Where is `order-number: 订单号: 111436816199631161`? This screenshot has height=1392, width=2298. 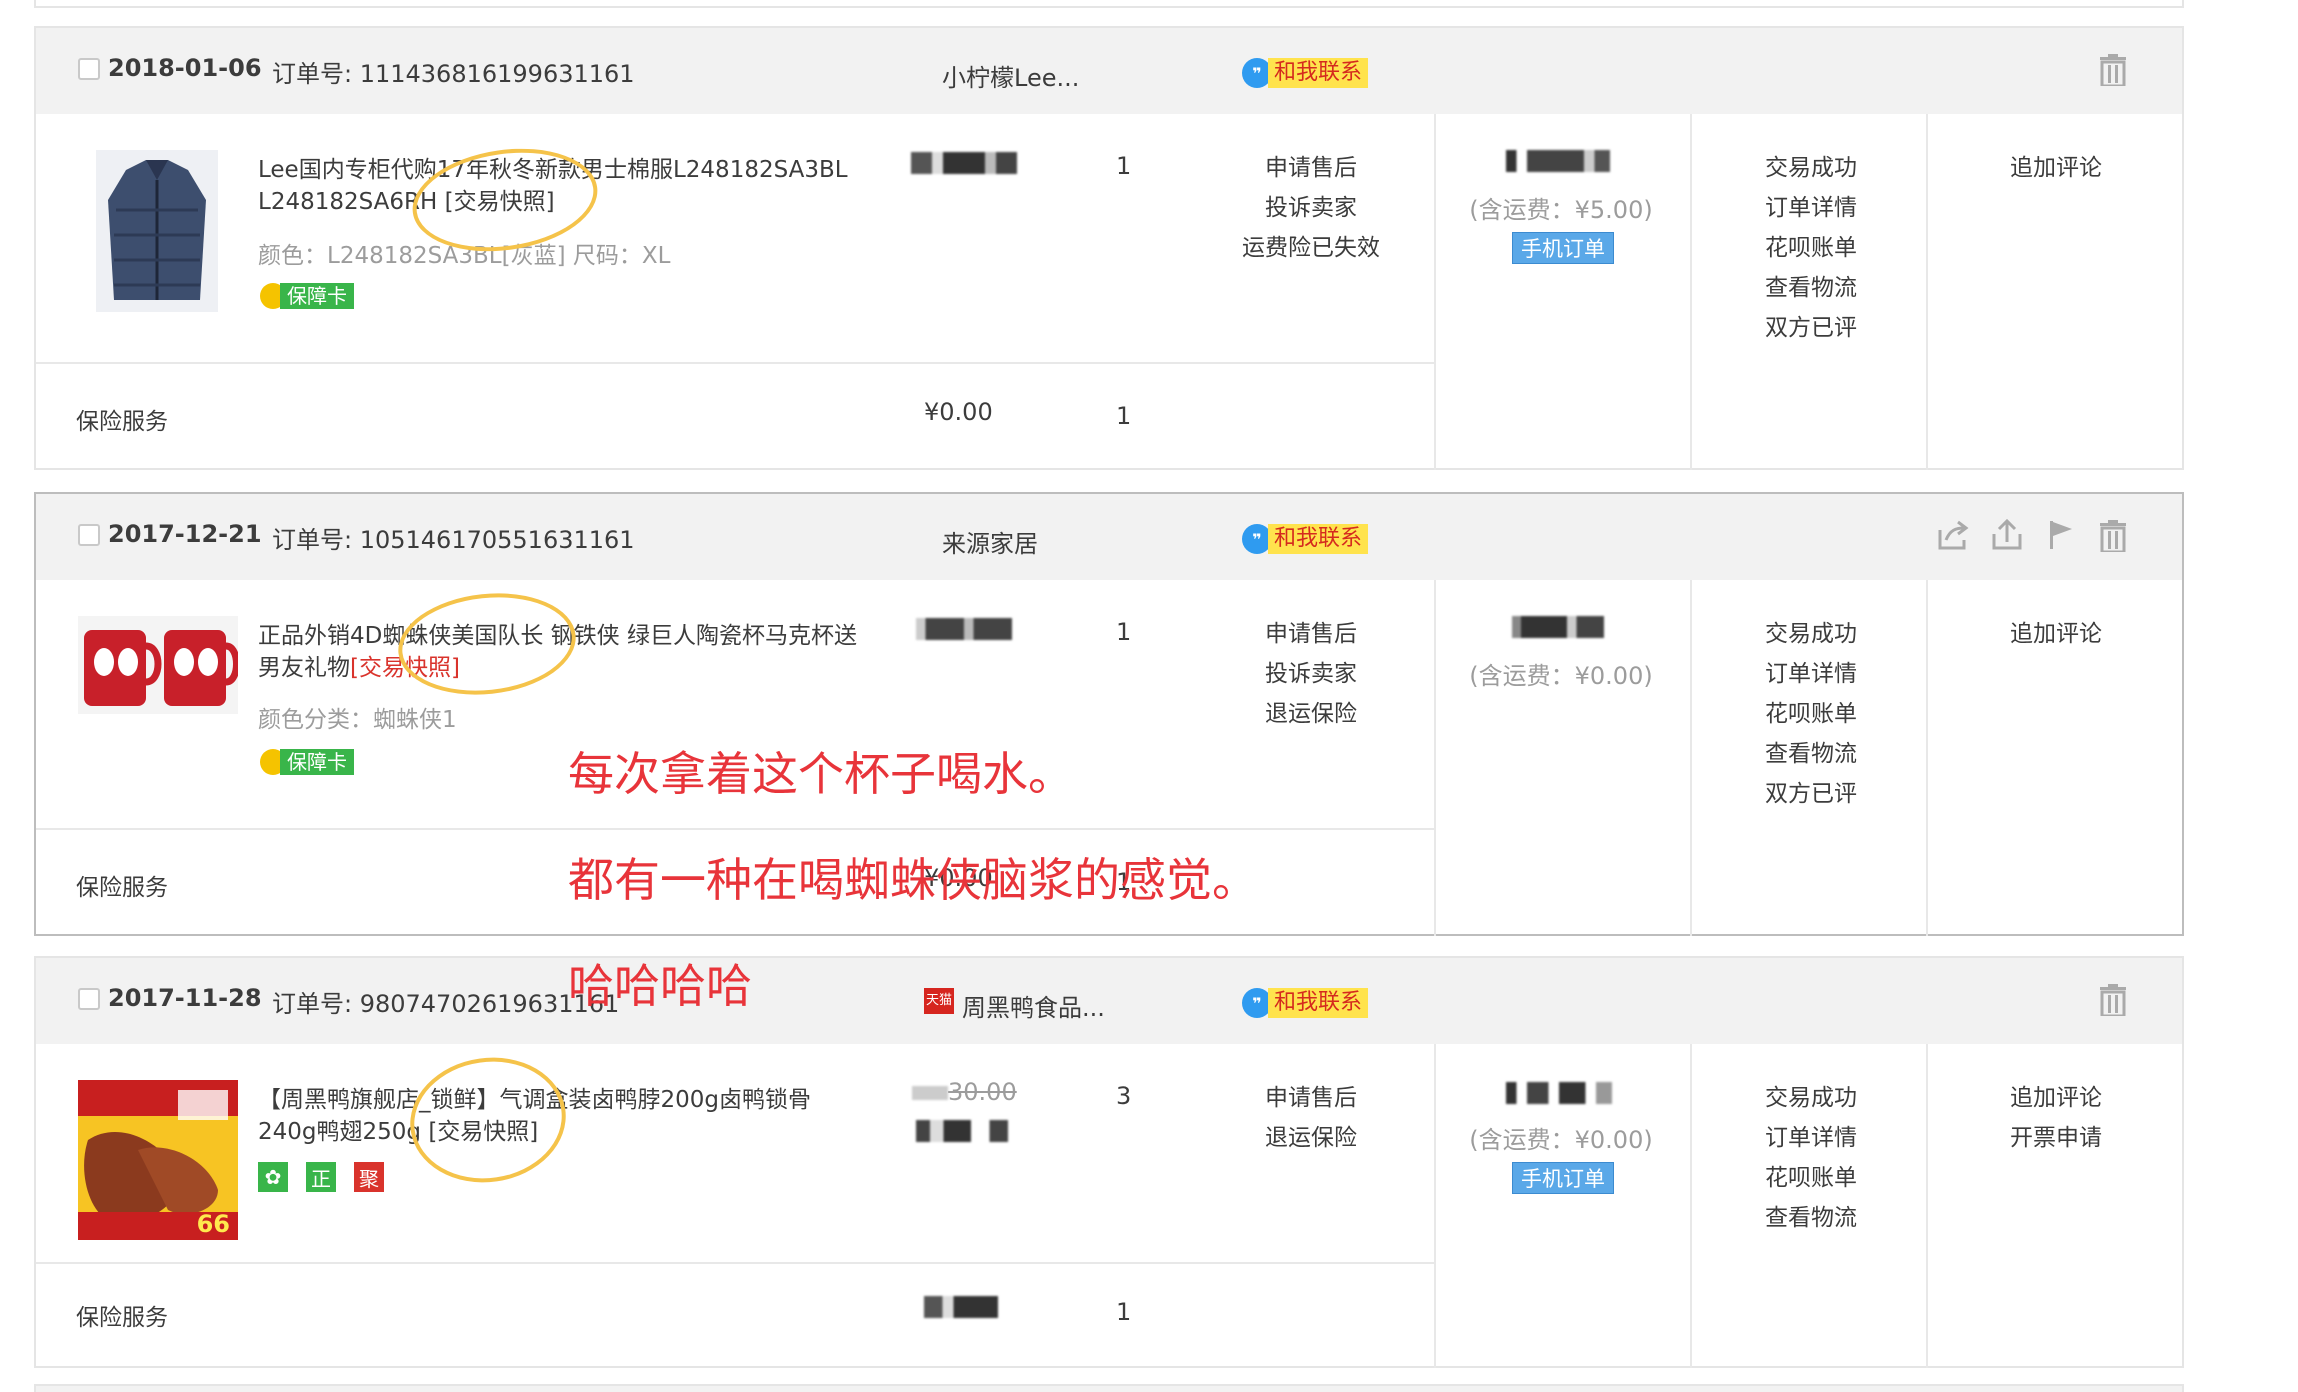 order-number: 订单号: 111436816199631161 is located at coordinates (453, 74).